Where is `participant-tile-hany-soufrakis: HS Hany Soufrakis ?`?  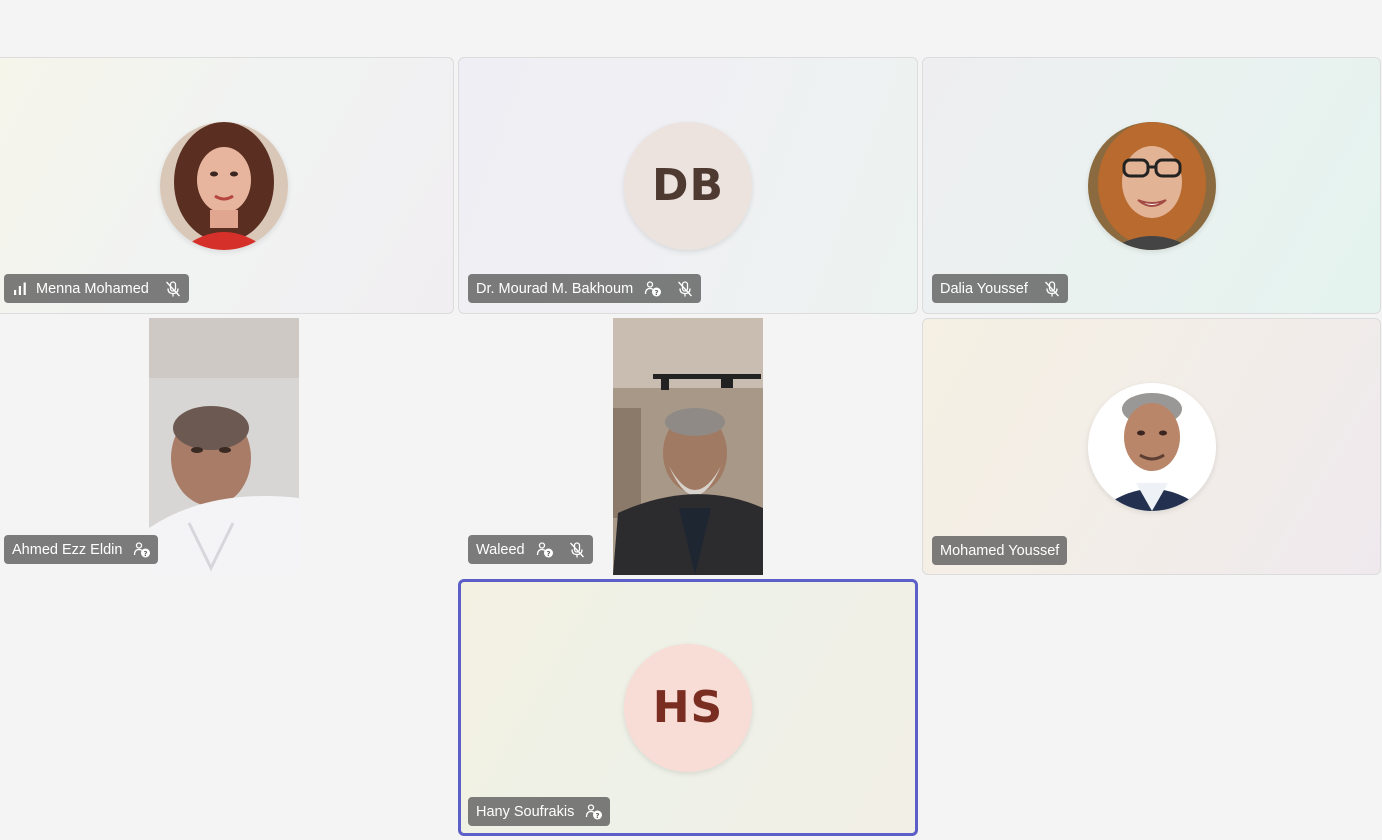
participant-tile-hany-soufrakis: HS Hany Soufrakis ? is located at coordinates (688, 707).